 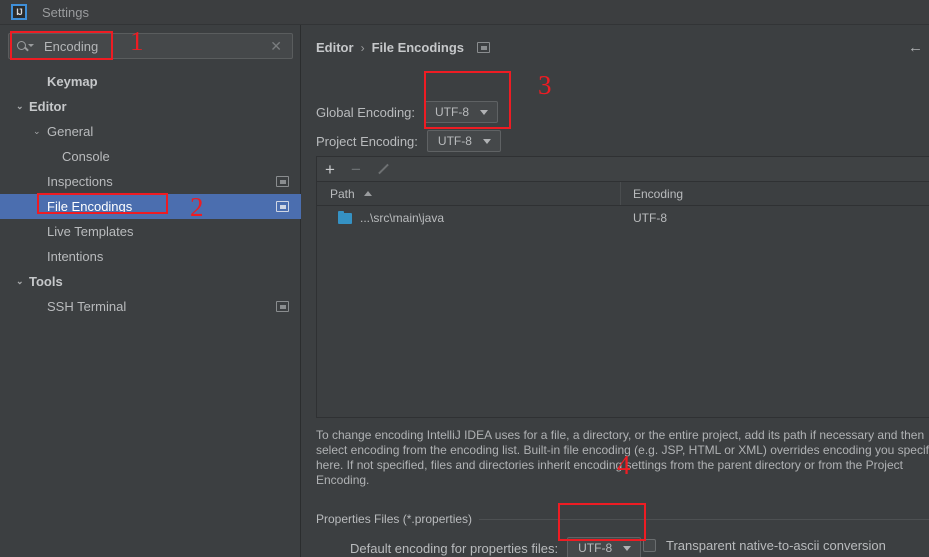 I want to click on collapse-panel-icon: ←, so click(x=915, y=47).